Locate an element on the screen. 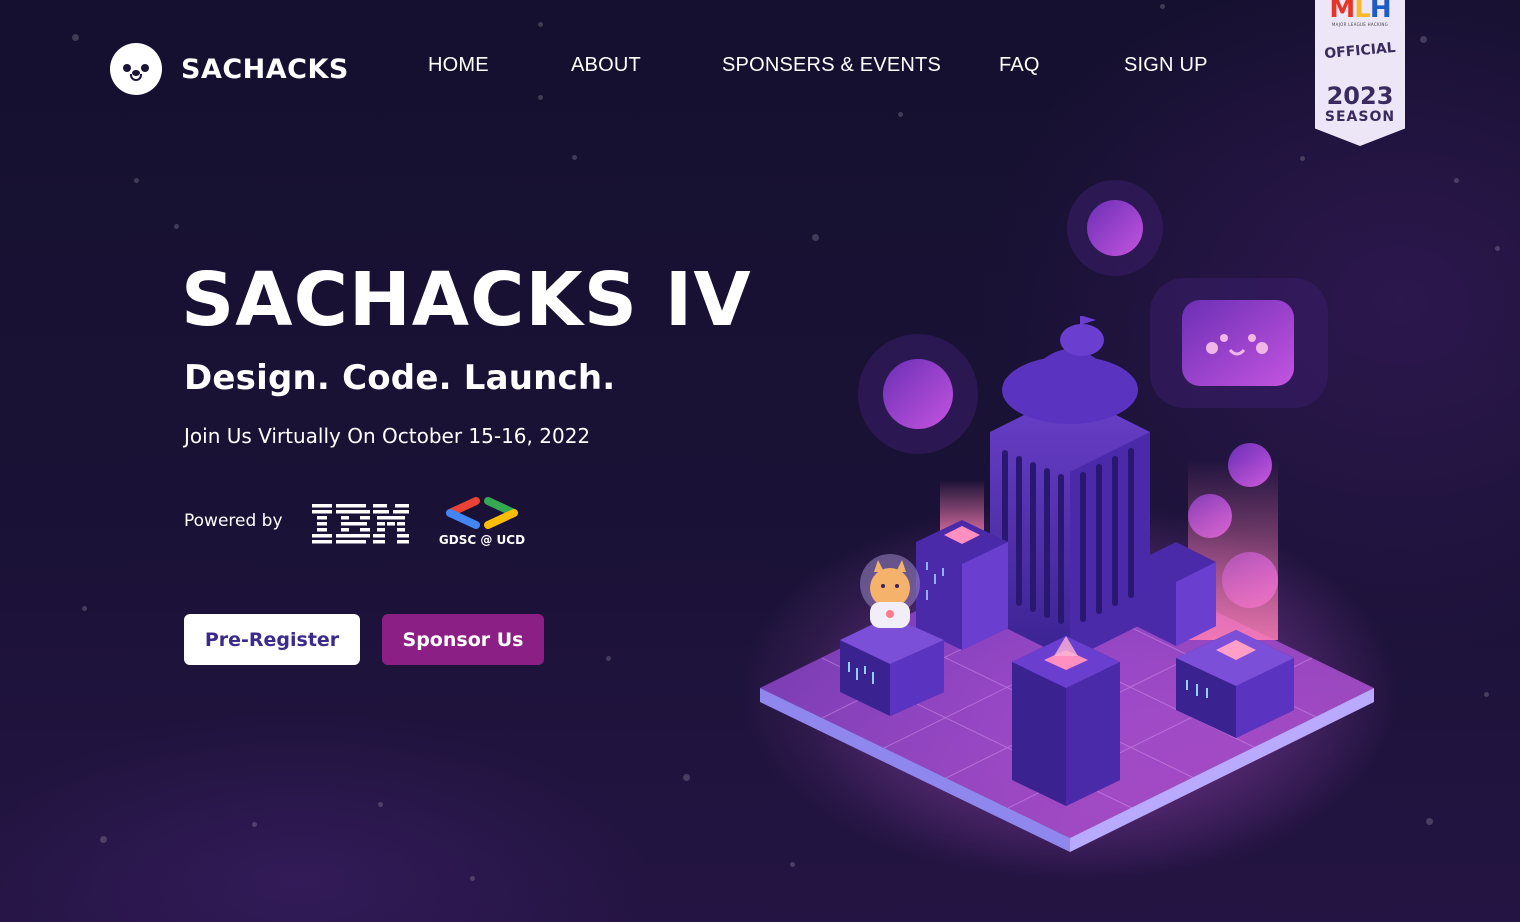  nav-faq: FAQ is located at coordinates (1019, 65).